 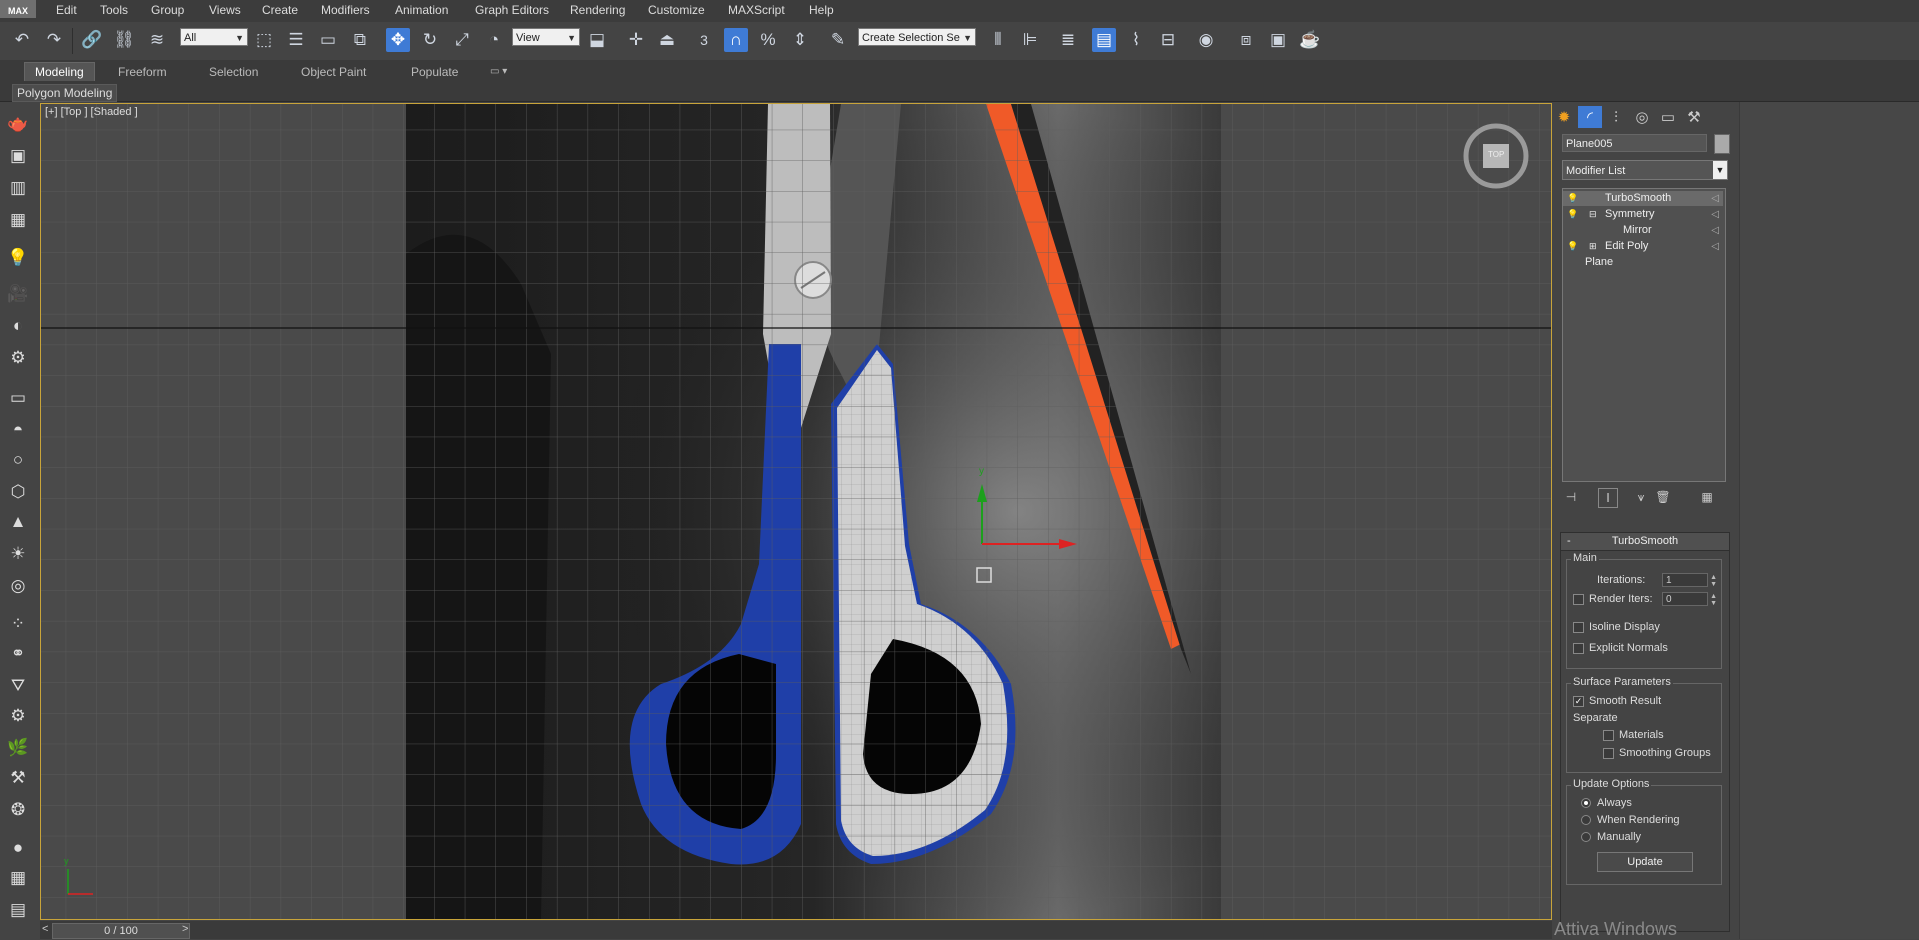 What do you see at coordinates (704, 40) in the screenshot?
I see `snaps-toggle-icon: 3` at bounding box center [704, 40].